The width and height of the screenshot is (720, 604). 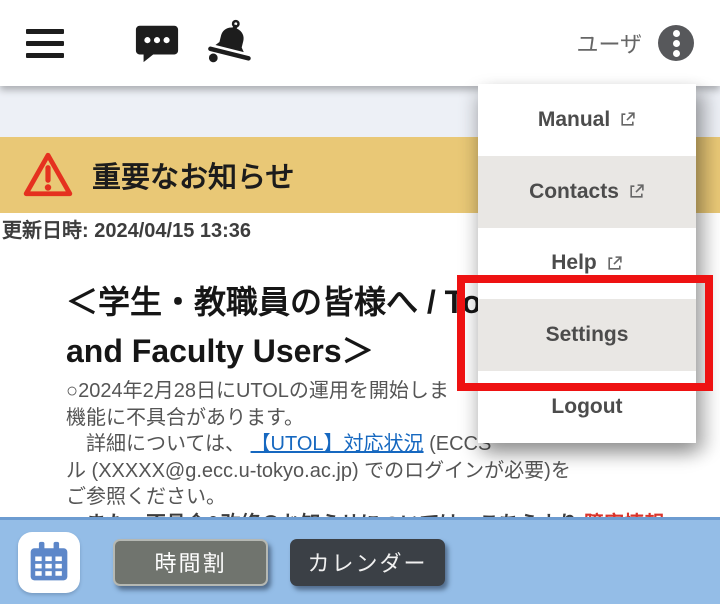 What do you see at coordinates (574, 119) in the screenshot?
I see `menu-item-label: Manual` at bounding box center [574, 119].